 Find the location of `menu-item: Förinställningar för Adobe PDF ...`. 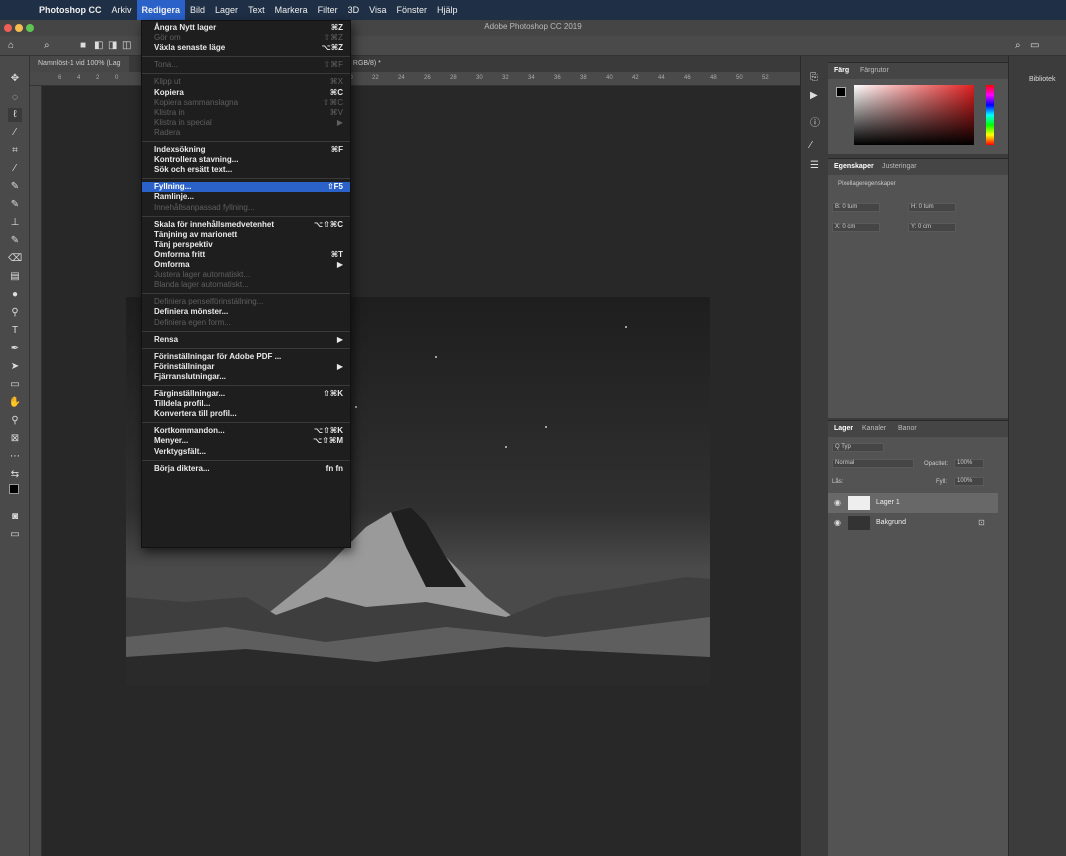

menu-item: Förinställningar för Adobe PDF ... is located at coordinates (246, 357).